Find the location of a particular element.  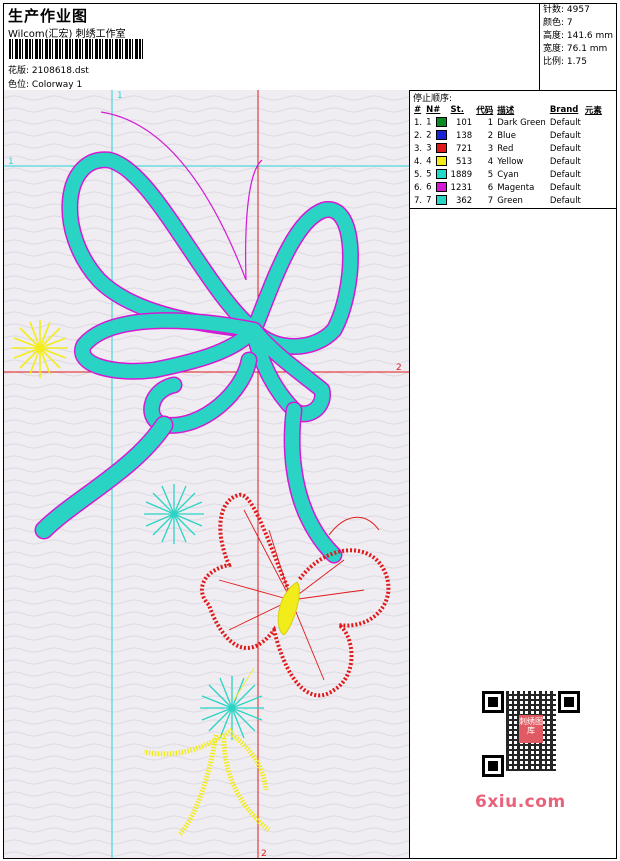

table-row: 5. 5 1889 5 Cyan Default is located at coordinates (508, 174).